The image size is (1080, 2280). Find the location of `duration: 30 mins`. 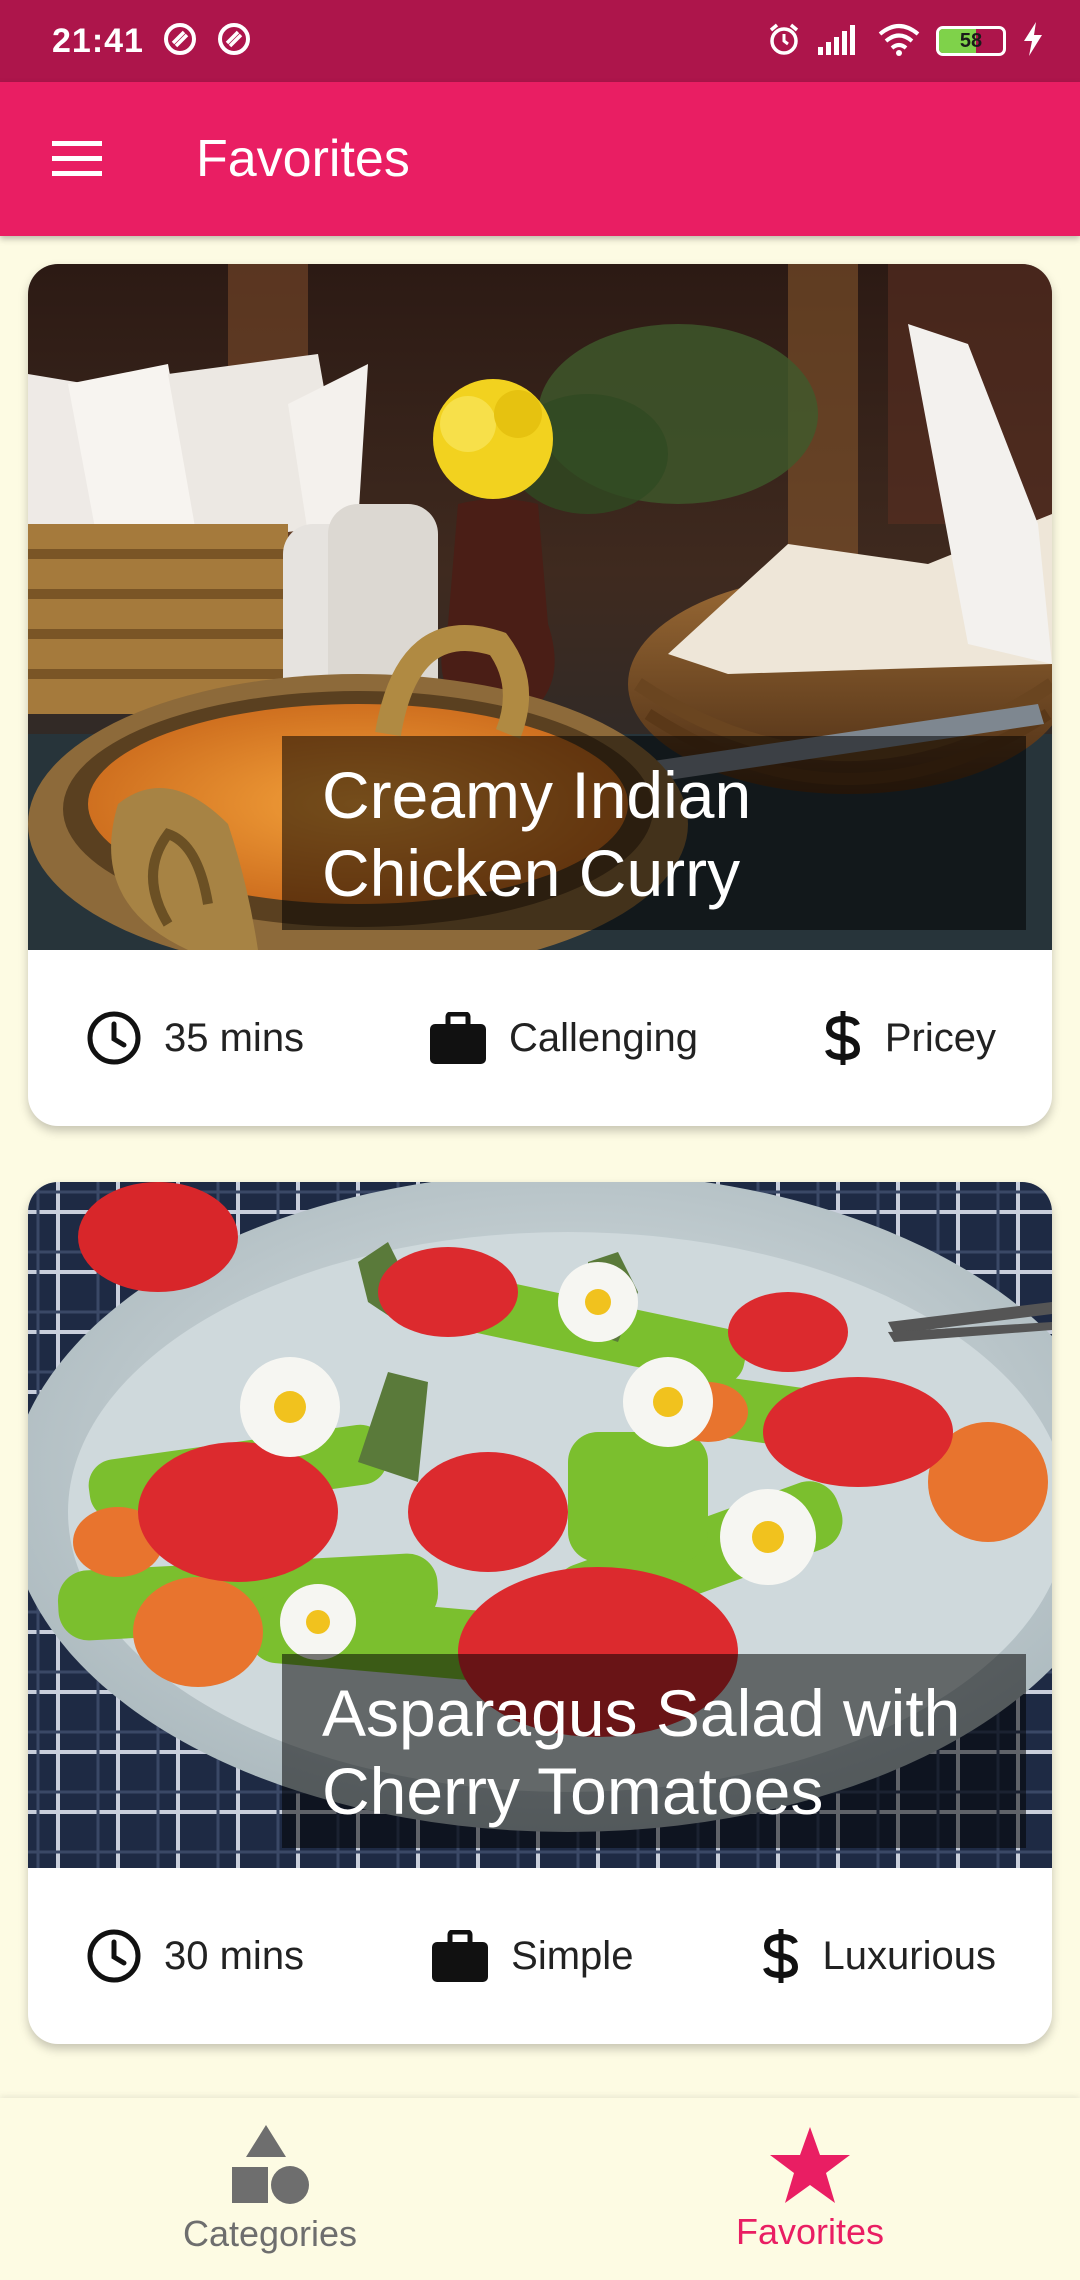

duration: 30 mins is located at coordinates (195, 1956).